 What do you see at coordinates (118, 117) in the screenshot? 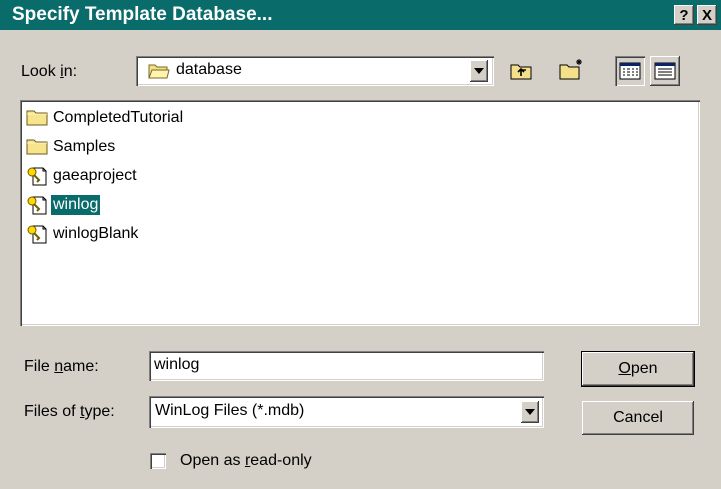
I see `file-list-item-label: CompletedTutorial` at bounding box center [118, 117].